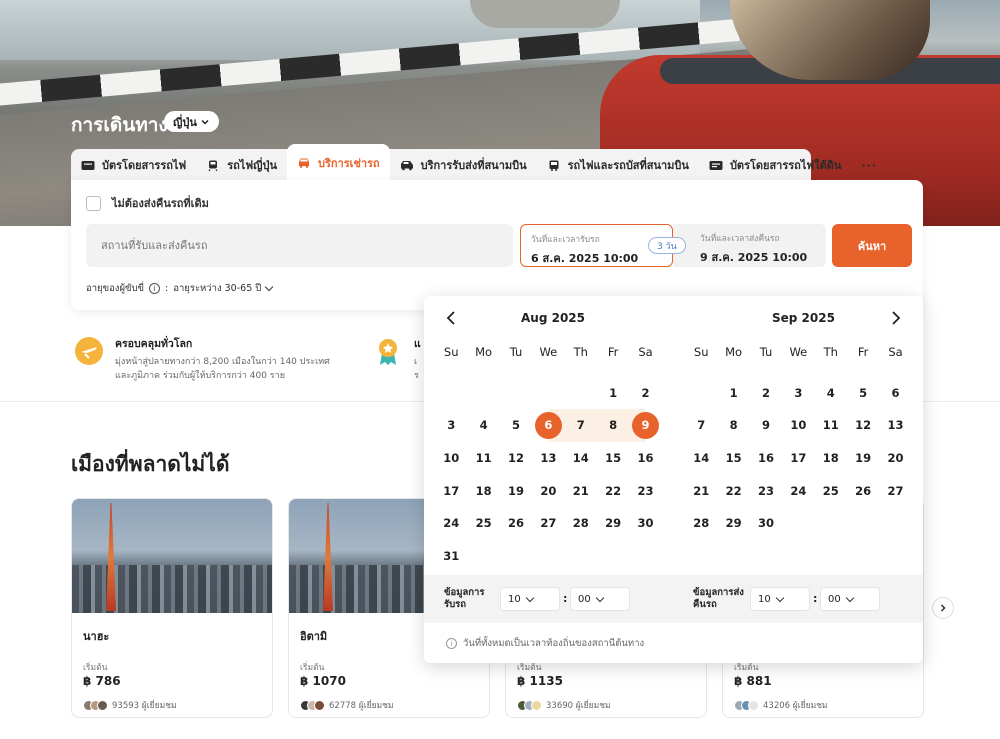 The image size is (1000, 739). I want to click on chevron-left-icon, so click(450, 318).